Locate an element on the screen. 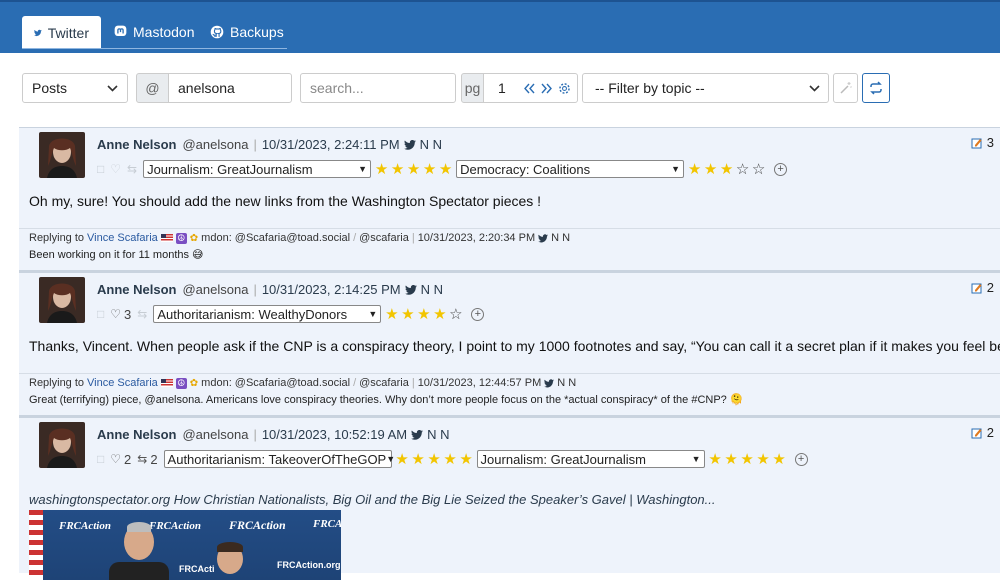  post-date: 10/31/2023, 2:24:11 PM is located at coordinates (331, 144).